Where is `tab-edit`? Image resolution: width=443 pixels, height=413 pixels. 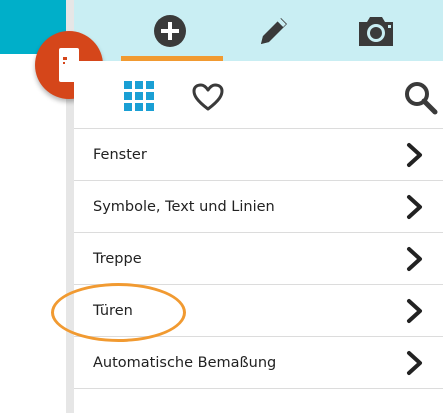 tab-edit is located at coordinates (274, 30).